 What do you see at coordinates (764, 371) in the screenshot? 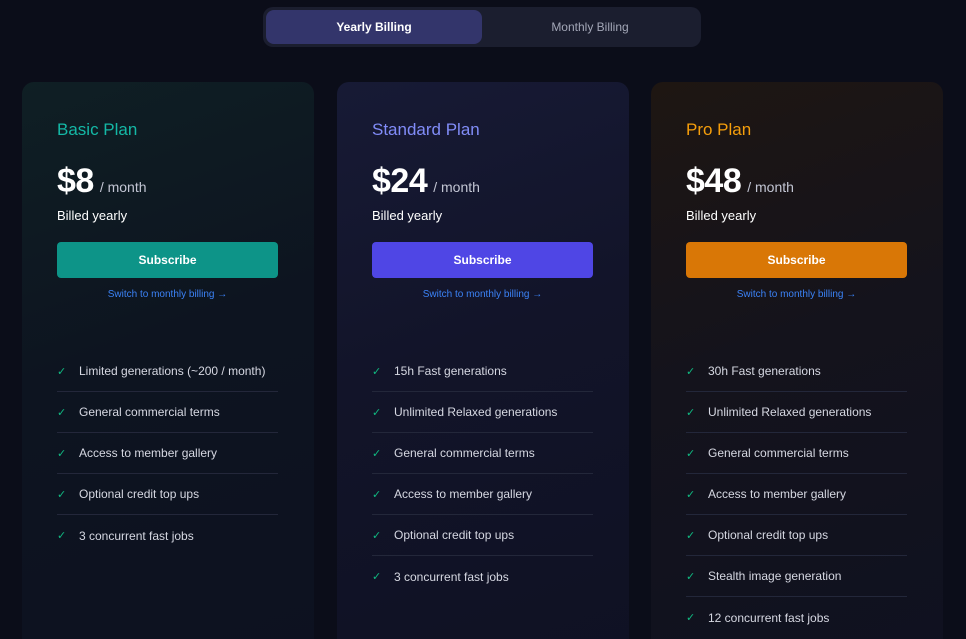
I see `feature-label: 30h Fast generations` at bounding box center [764, 371].